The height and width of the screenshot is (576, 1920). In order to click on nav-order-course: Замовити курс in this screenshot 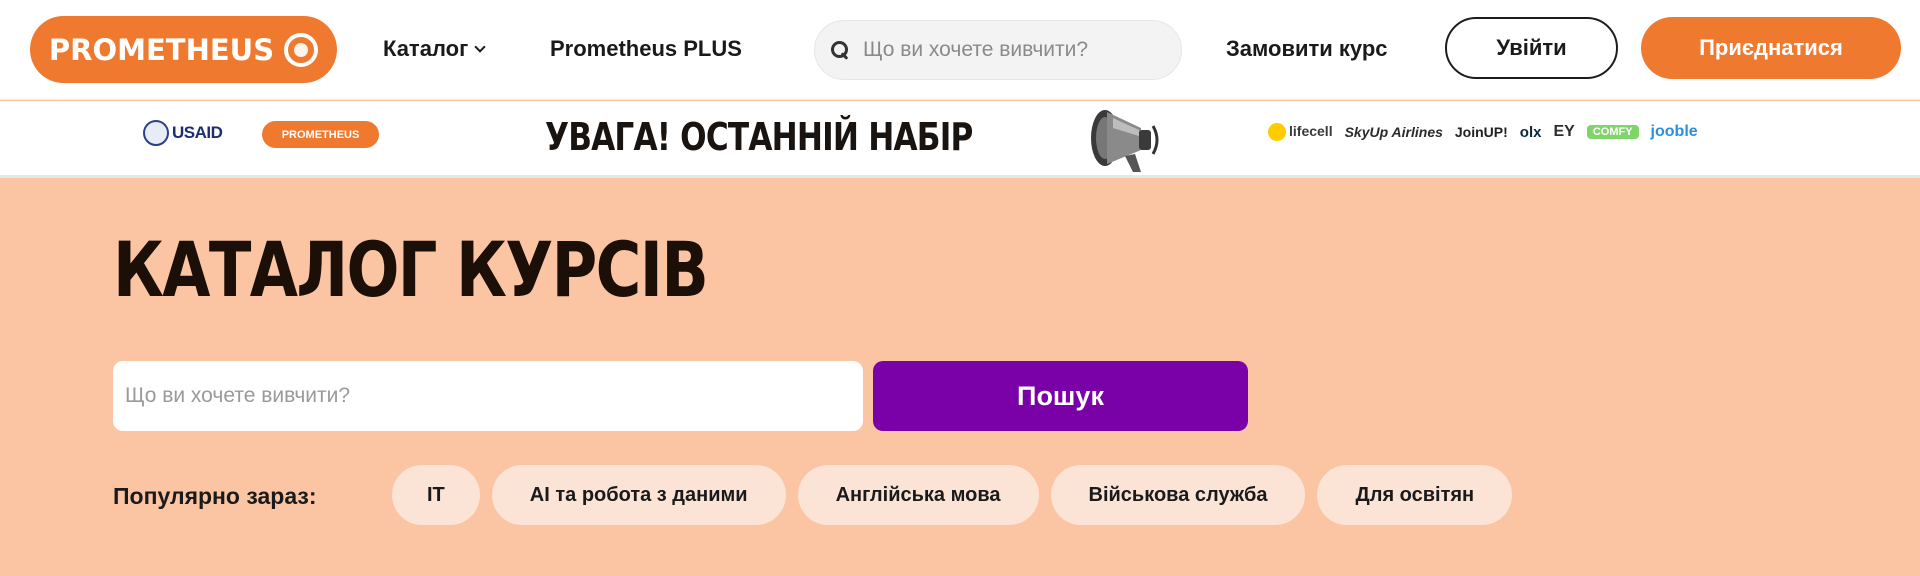, I will do `click(1307, 49)`.